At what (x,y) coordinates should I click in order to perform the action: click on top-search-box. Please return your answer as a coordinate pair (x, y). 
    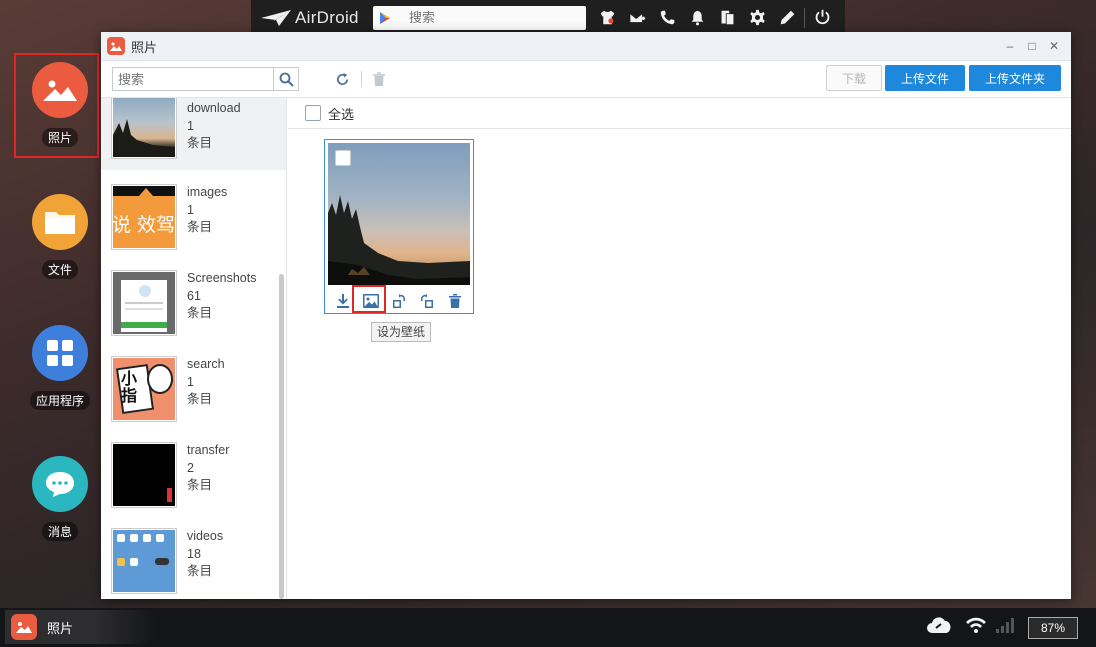
    Looking at the image, I should click on (479, 17).